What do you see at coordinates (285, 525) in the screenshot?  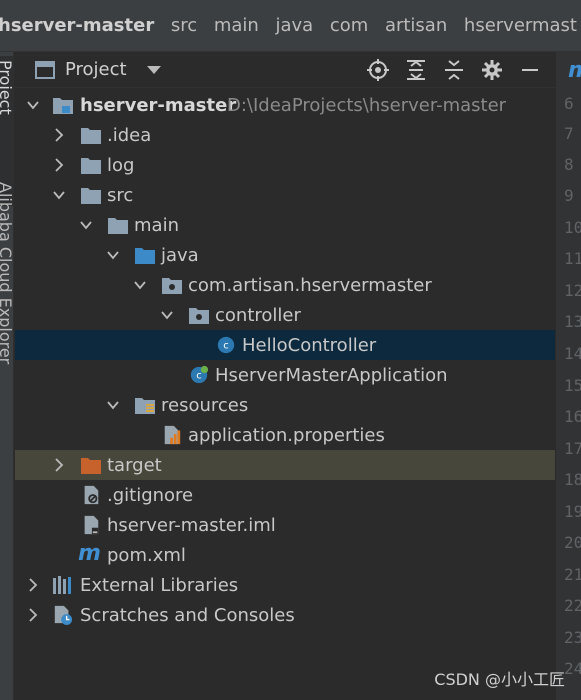 I see `tree-row-iml: hserver-master.iml` at bounding box center [285, 525].